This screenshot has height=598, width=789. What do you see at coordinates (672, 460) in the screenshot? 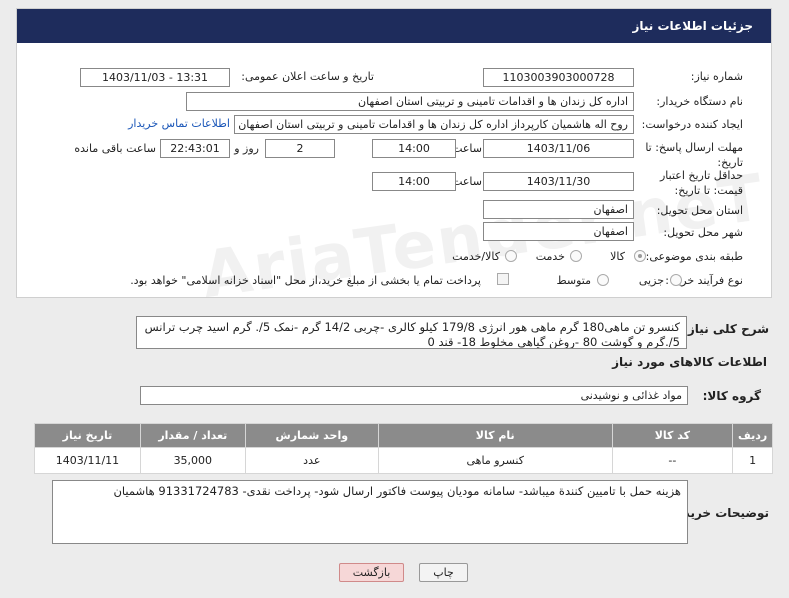
I see `cell-code: --` at bounding box center [672, 460].